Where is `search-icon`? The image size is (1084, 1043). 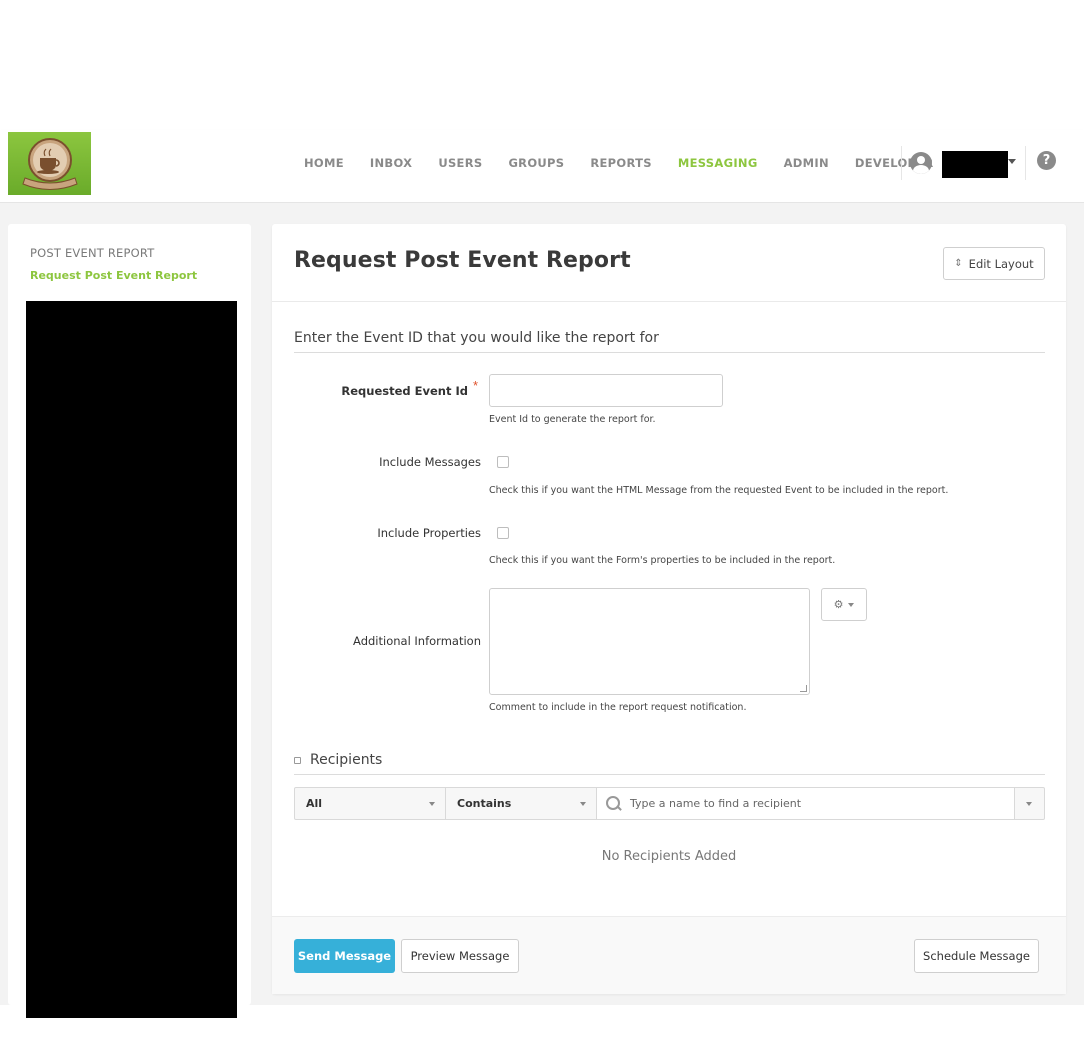 search-icon is located at coordinates (613, 803).